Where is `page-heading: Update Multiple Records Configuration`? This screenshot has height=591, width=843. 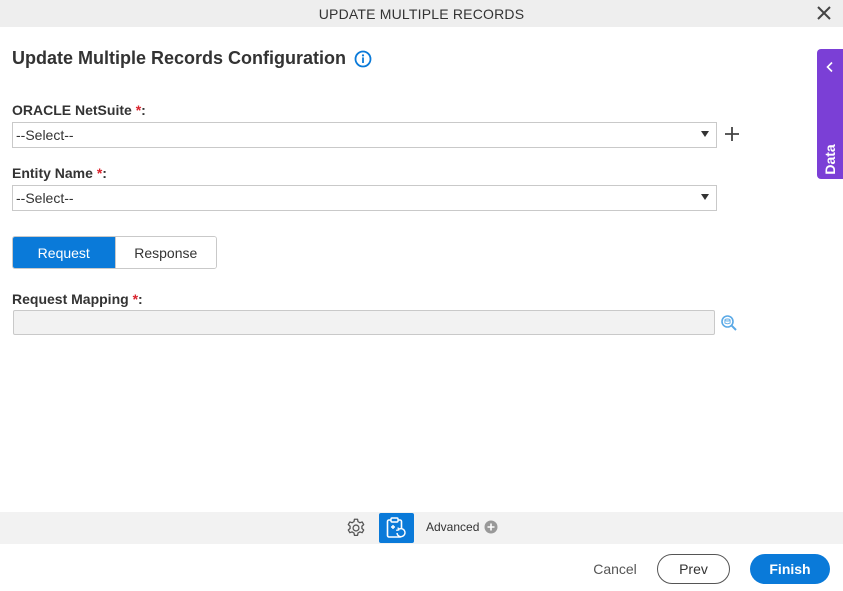
page-heading: Update Multiple Records Configuration is located at coordinates (192, 58).